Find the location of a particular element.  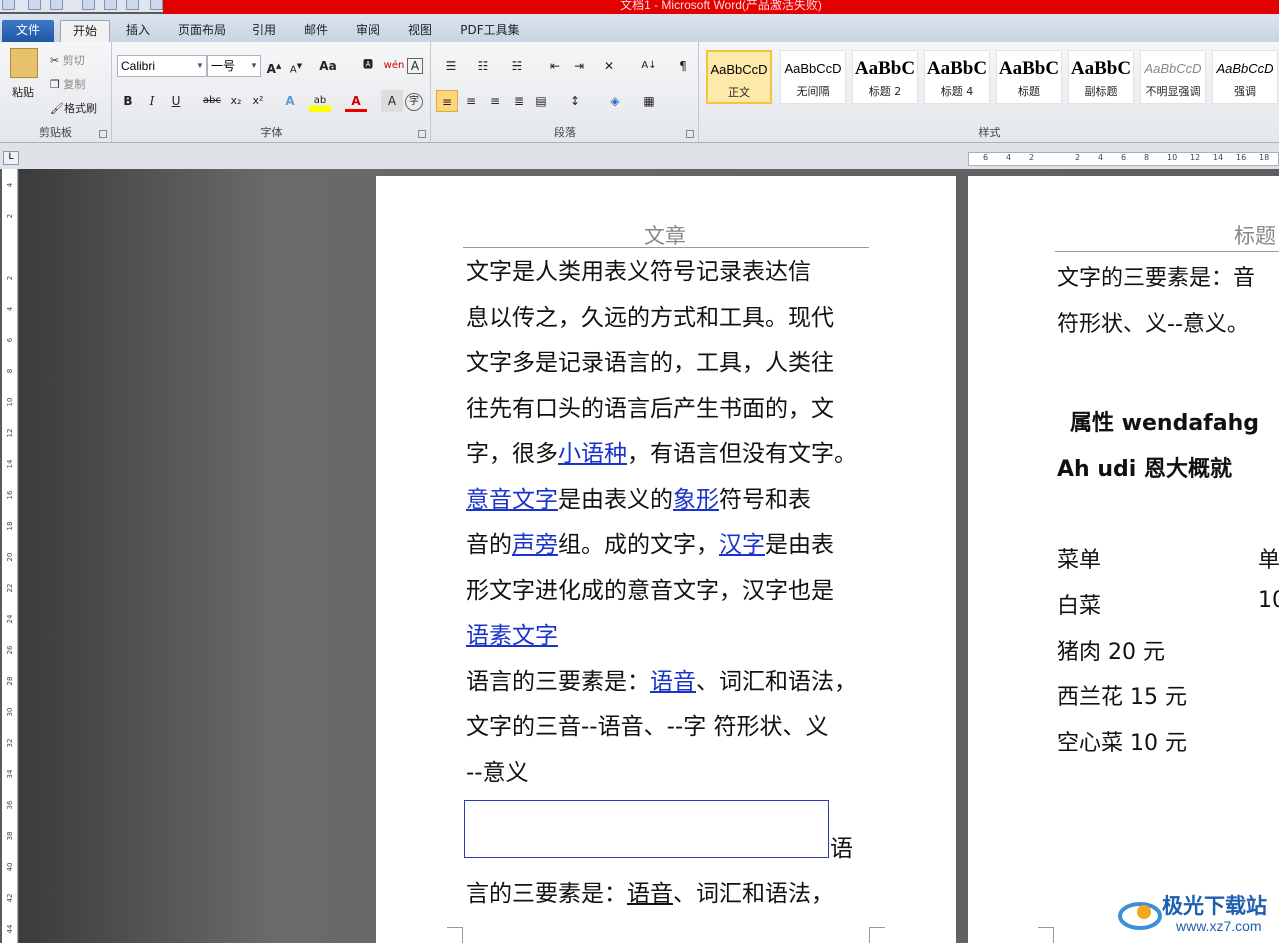

hyperlink: 声旁 is located at coordinates (535, 545).